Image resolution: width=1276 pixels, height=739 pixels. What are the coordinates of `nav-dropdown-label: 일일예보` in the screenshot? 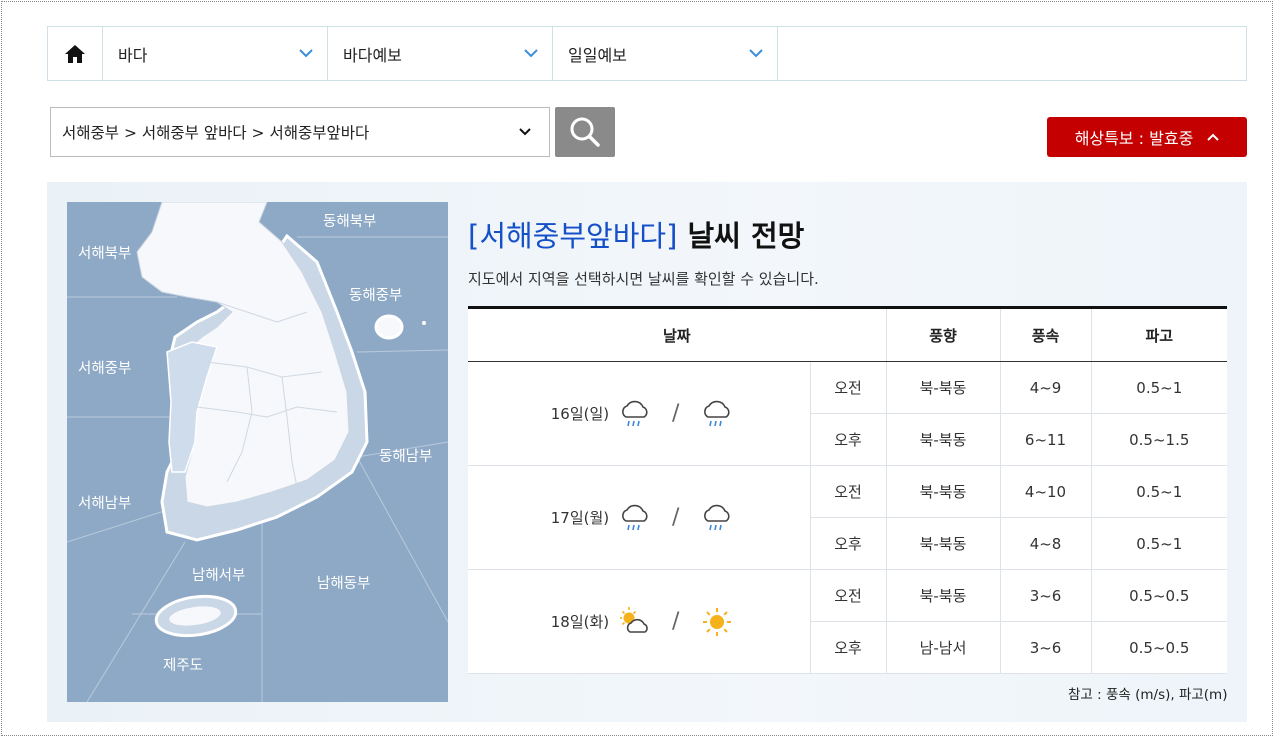 It's located at (597, 55).